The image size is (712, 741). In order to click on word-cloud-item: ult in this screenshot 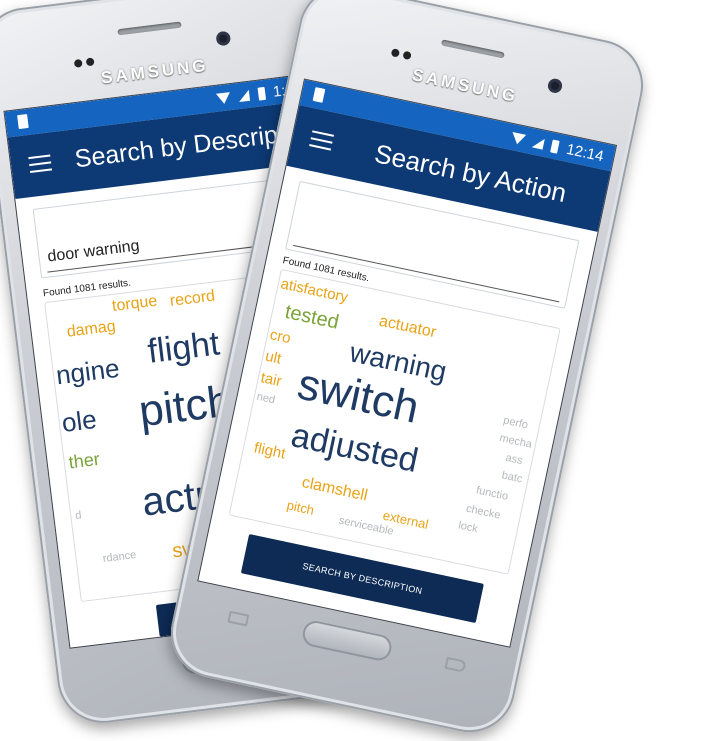, I will do `click(273, 358)`.